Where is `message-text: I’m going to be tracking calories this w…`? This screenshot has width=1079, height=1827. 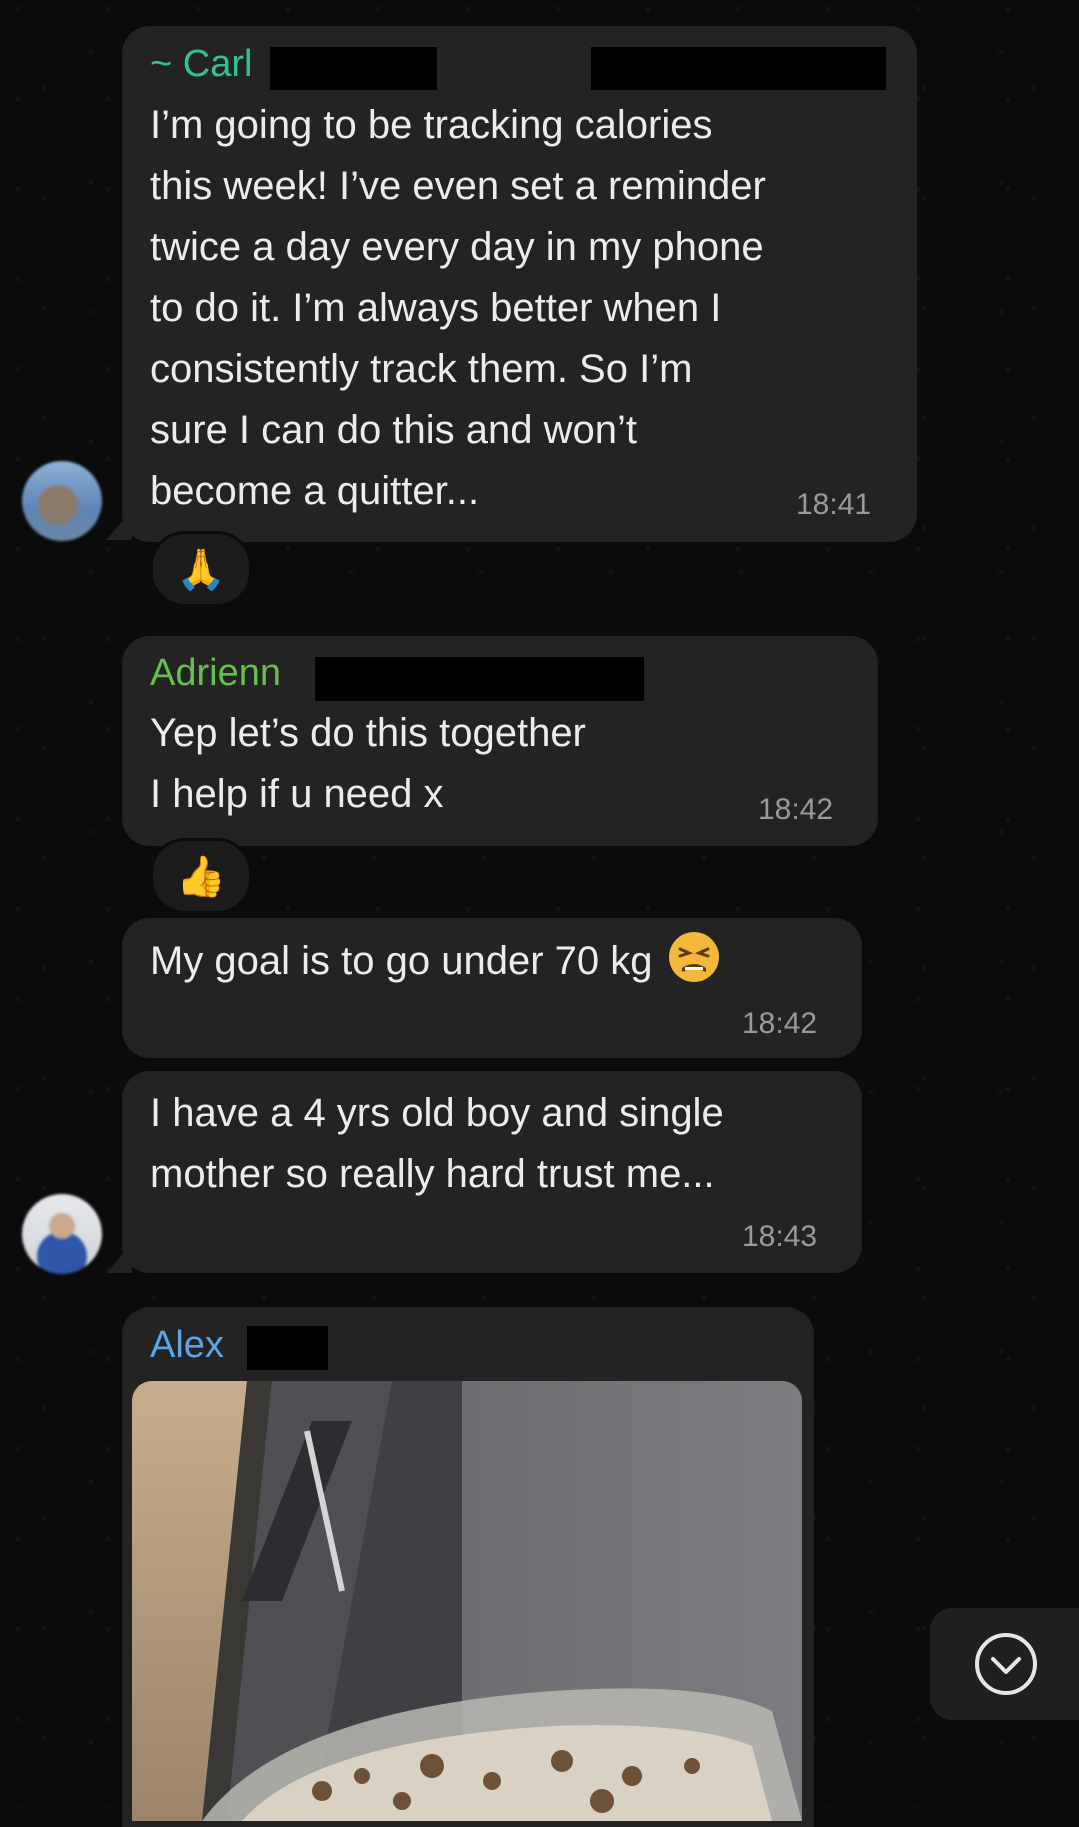 message-text: I’m going to be tracking calories this w… is located at coordinates (458, 308).